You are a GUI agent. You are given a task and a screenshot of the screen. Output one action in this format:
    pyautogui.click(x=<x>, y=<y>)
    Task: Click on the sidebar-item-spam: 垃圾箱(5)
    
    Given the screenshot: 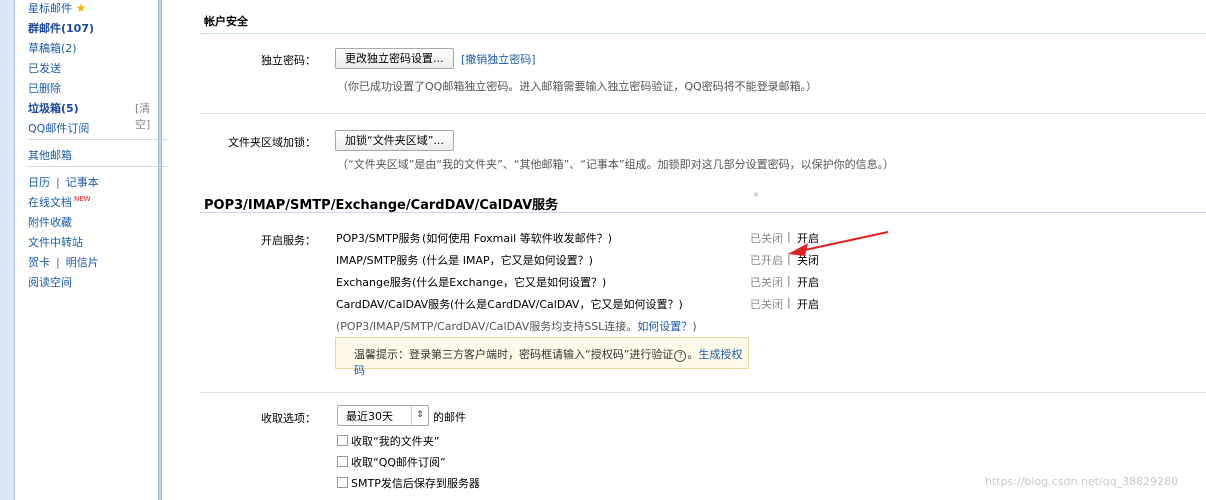 What is the action you would take?
    pyautogui.click(x=53, y=108)
    